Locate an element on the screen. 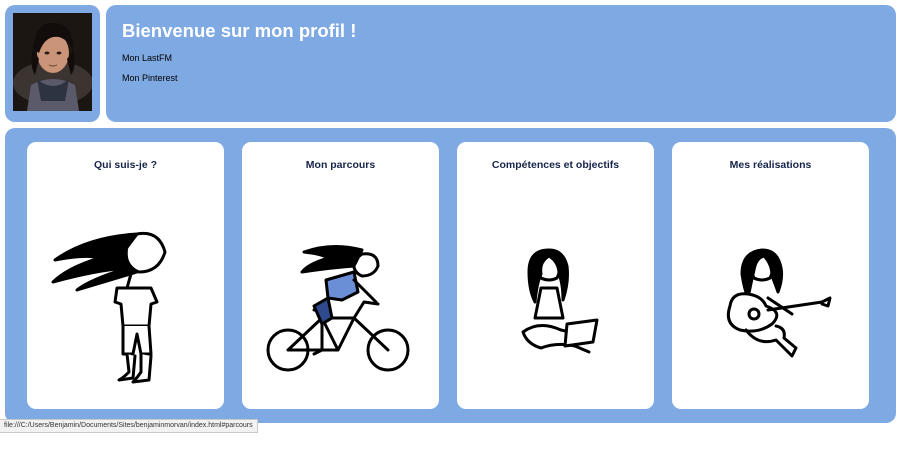 The width and height of the screenshot is (900, 459). card-mes-realisations: Mes réalisations is located at coordinates (770, 275).